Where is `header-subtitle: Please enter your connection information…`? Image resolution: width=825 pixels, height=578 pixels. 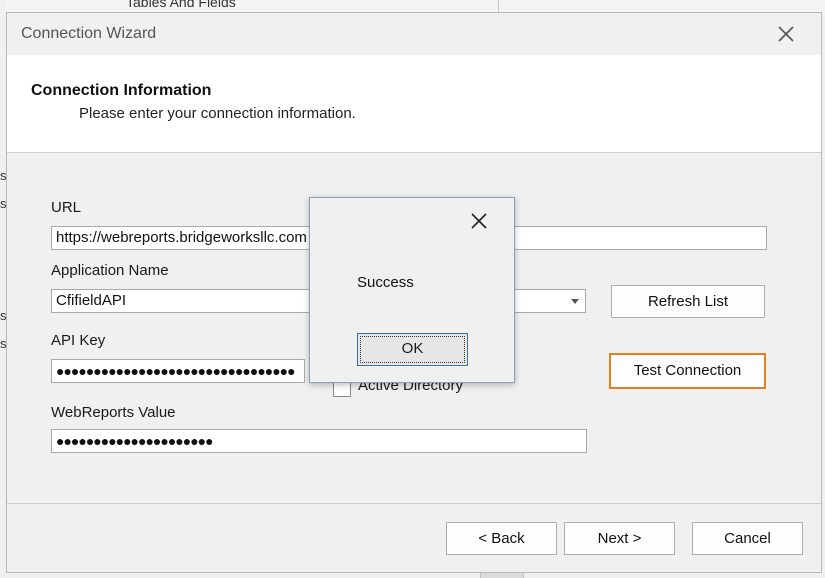 header-subtitle: Please enter your connection information… is located at coordinates (217, 113).